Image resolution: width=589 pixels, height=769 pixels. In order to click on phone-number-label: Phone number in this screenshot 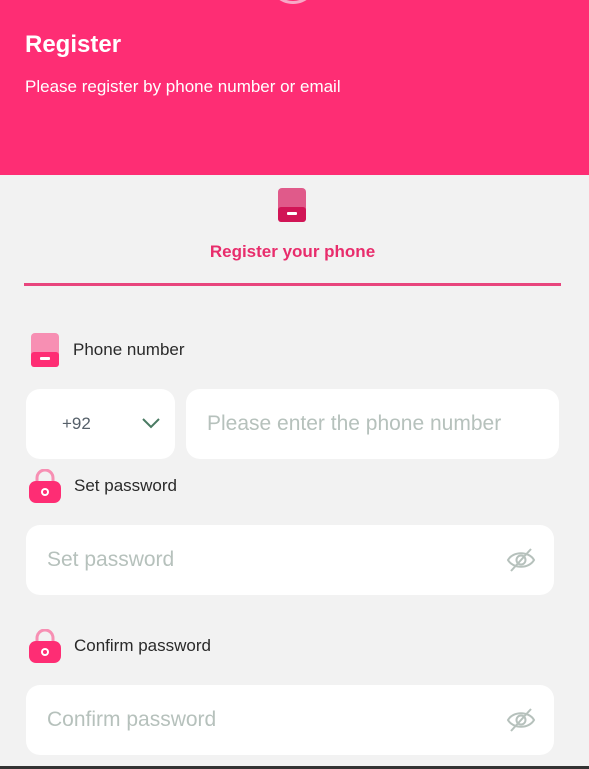, I will do `click(108, 350)`.